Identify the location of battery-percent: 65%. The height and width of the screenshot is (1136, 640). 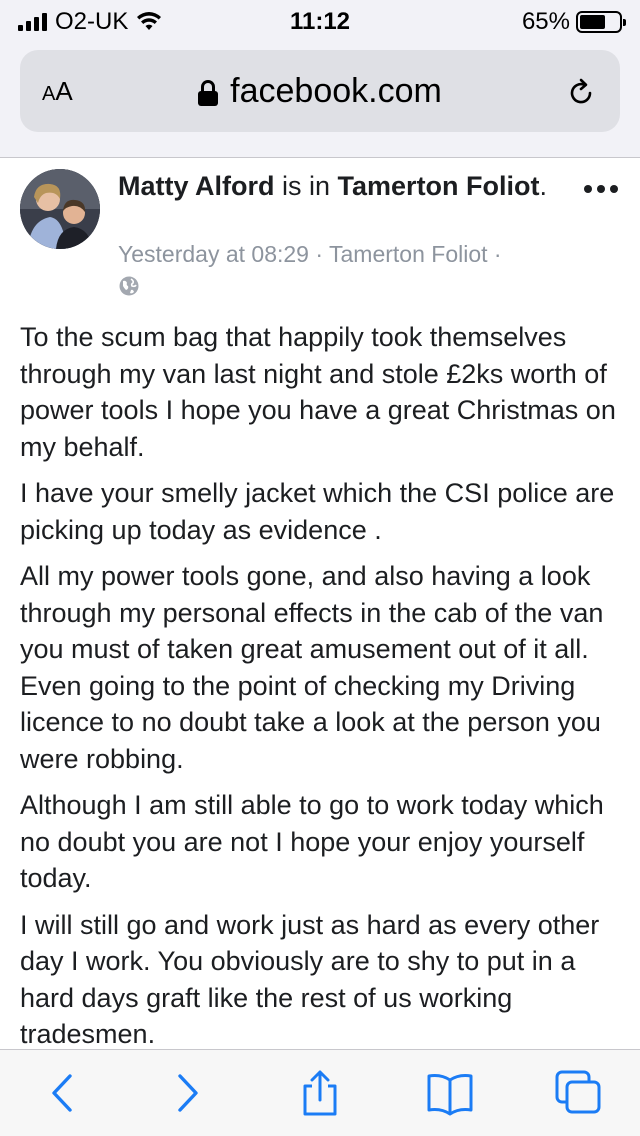
(545, 21).